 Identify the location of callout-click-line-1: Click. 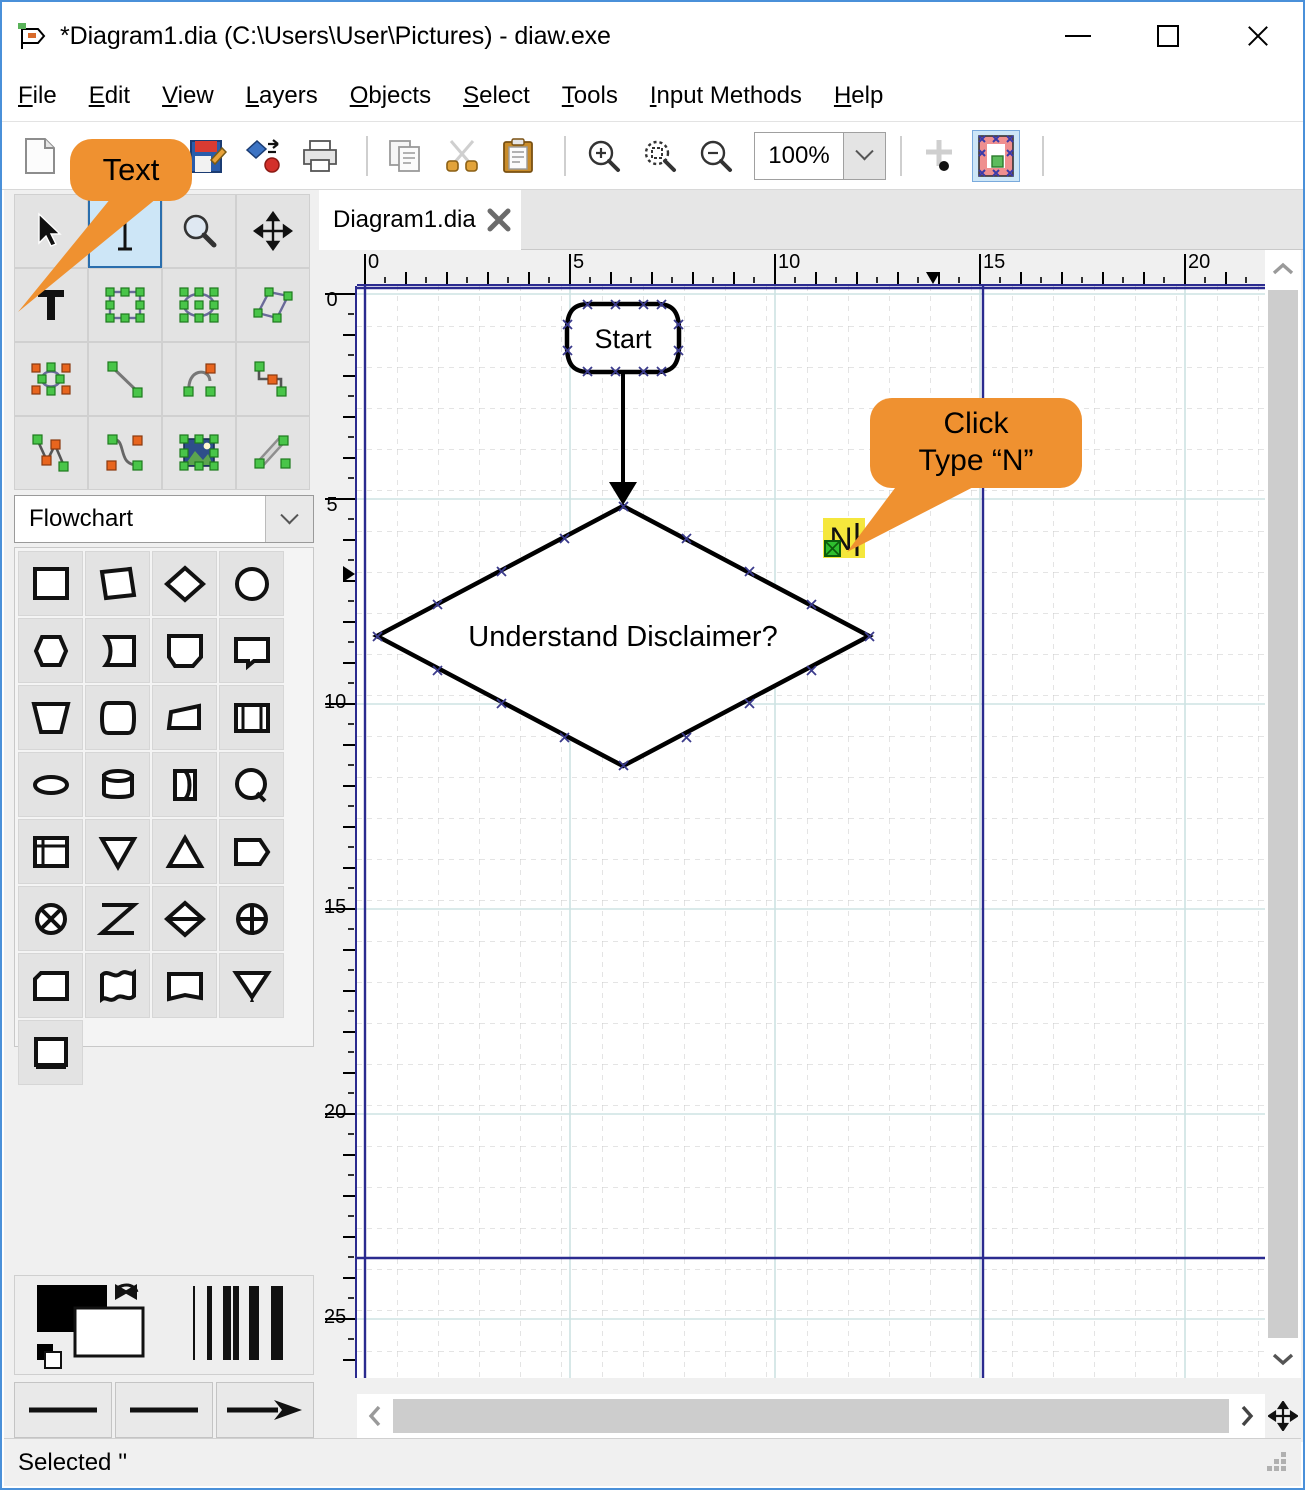
(976, 424).